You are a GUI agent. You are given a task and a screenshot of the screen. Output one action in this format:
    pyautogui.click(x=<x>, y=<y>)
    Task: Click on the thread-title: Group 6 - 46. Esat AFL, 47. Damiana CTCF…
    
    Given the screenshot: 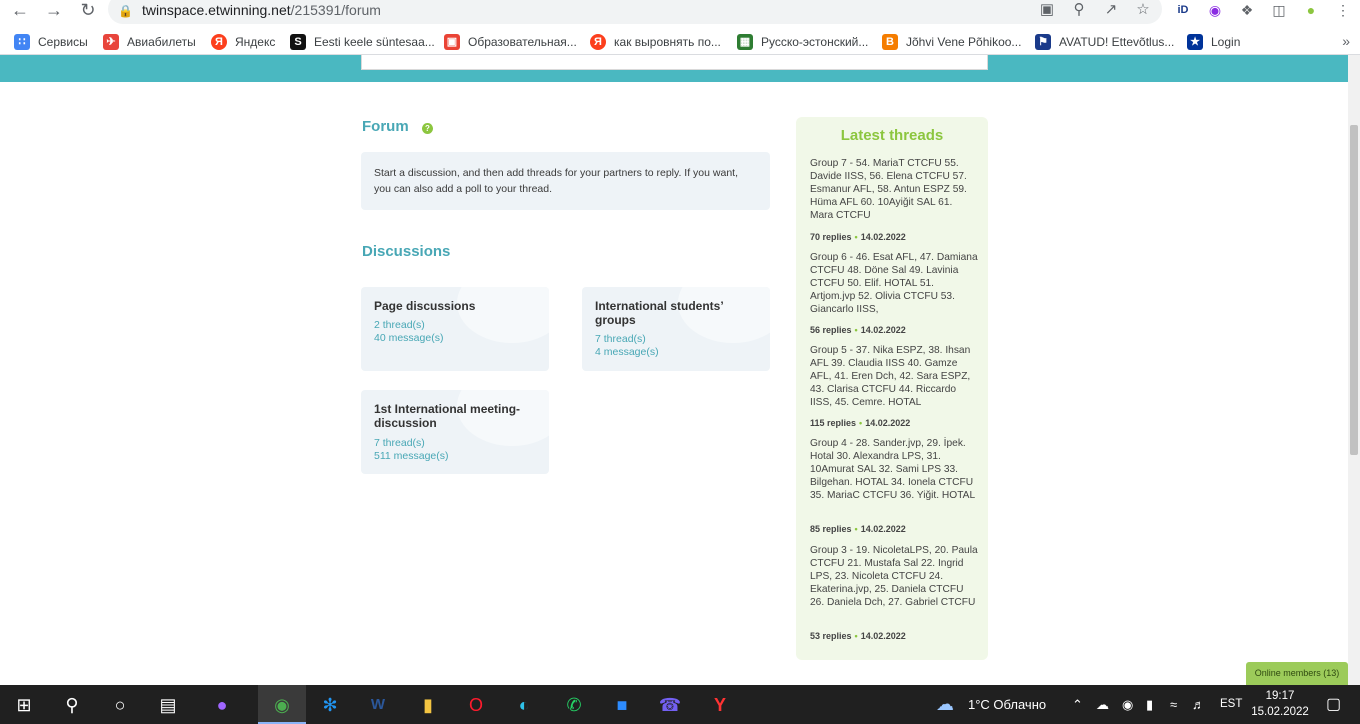 What is the action you would take?
    pyautogui.click(x=894, y=283)
    